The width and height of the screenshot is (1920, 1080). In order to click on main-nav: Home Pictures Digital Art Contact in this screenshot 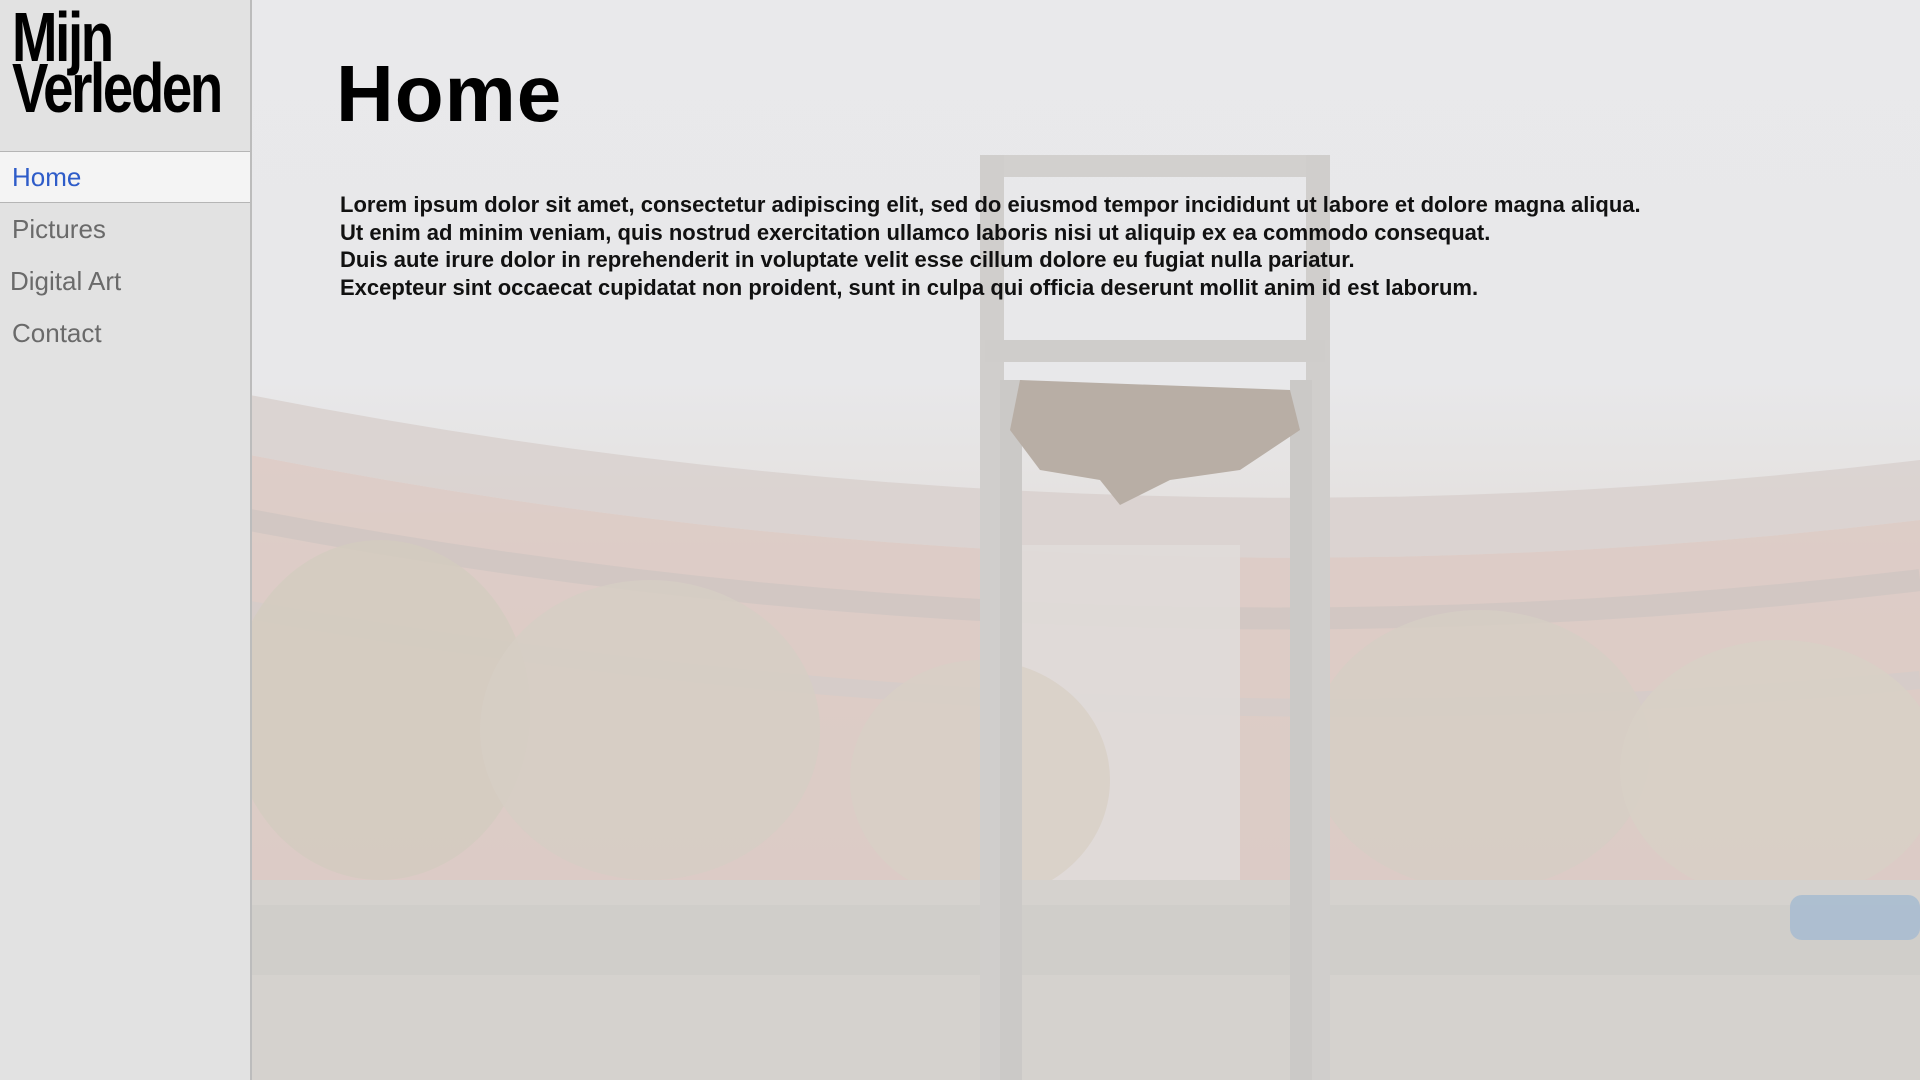, I will do `click(125, 255)`.